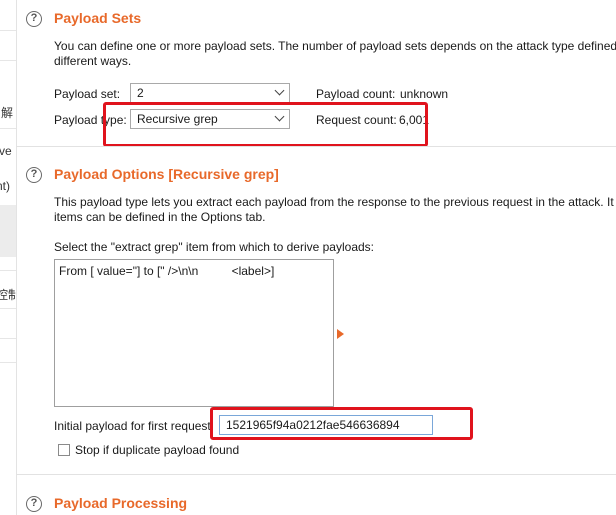 This screenshot has width=616, height=515. Describe the element at coordinates (5, 186) in the screenshot. I see `left-panel-fragment: nt)` at that location.